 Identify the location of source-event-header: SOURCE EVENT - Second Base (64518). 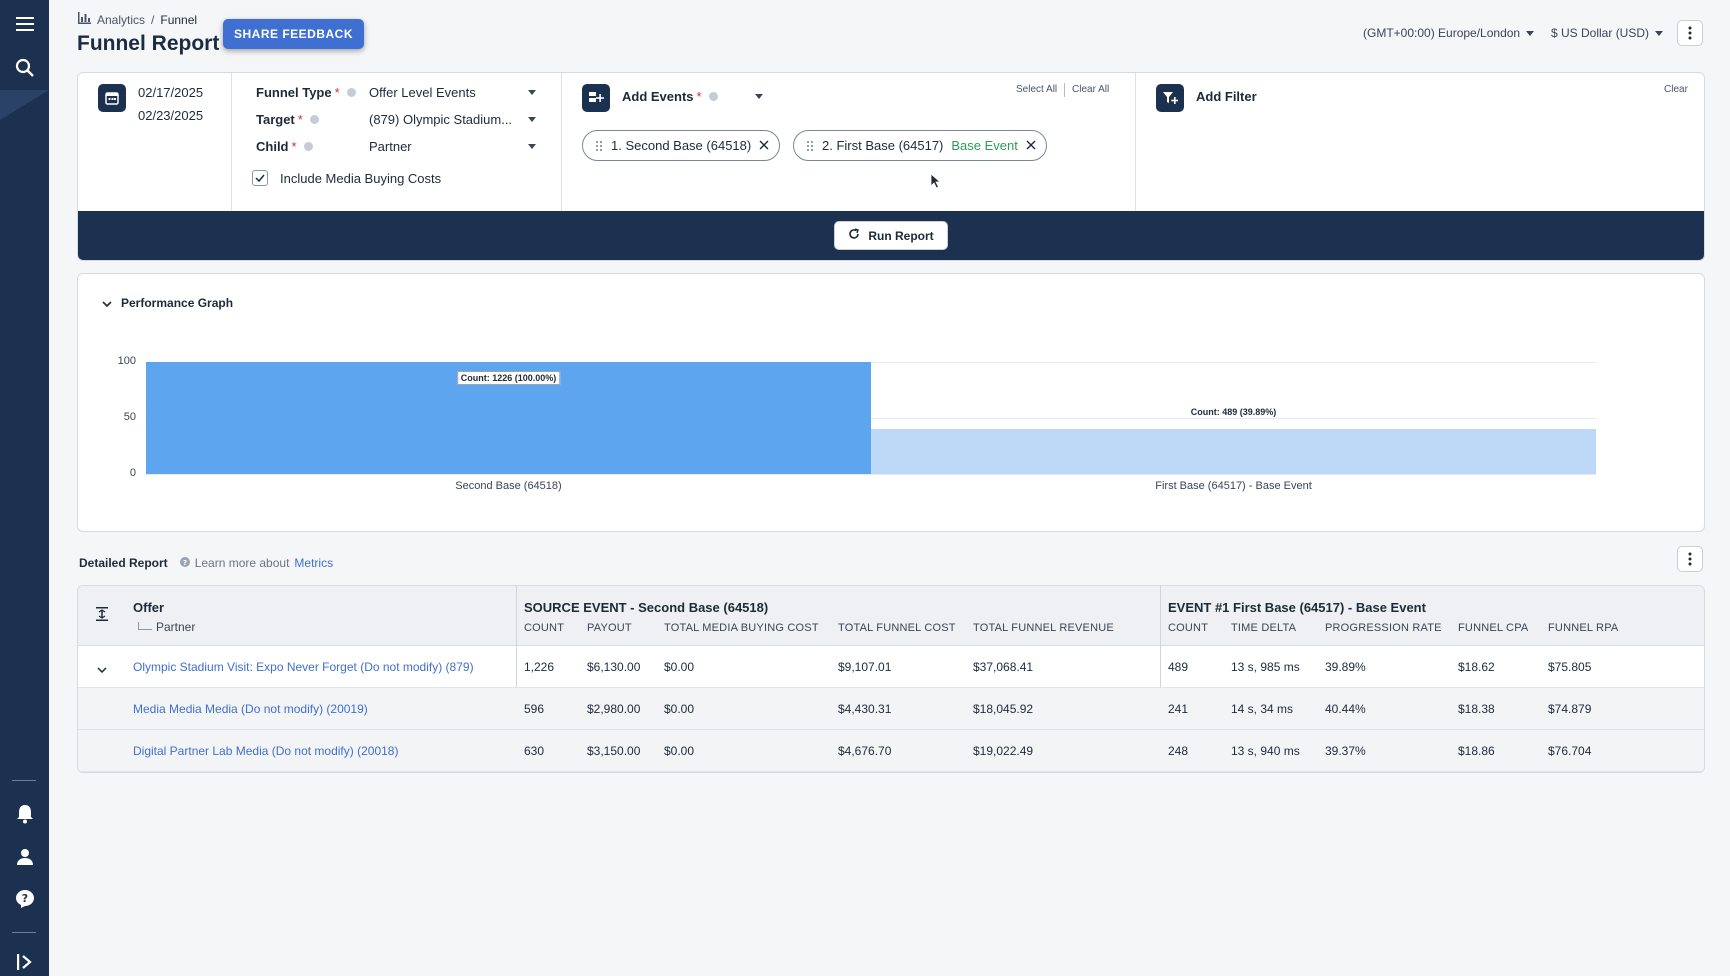
(646, 607).